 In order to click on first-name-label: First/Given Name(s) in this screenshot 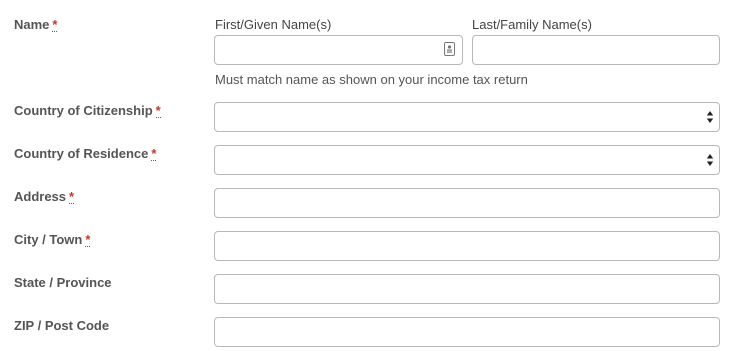, I will do `click(273, 24)`.